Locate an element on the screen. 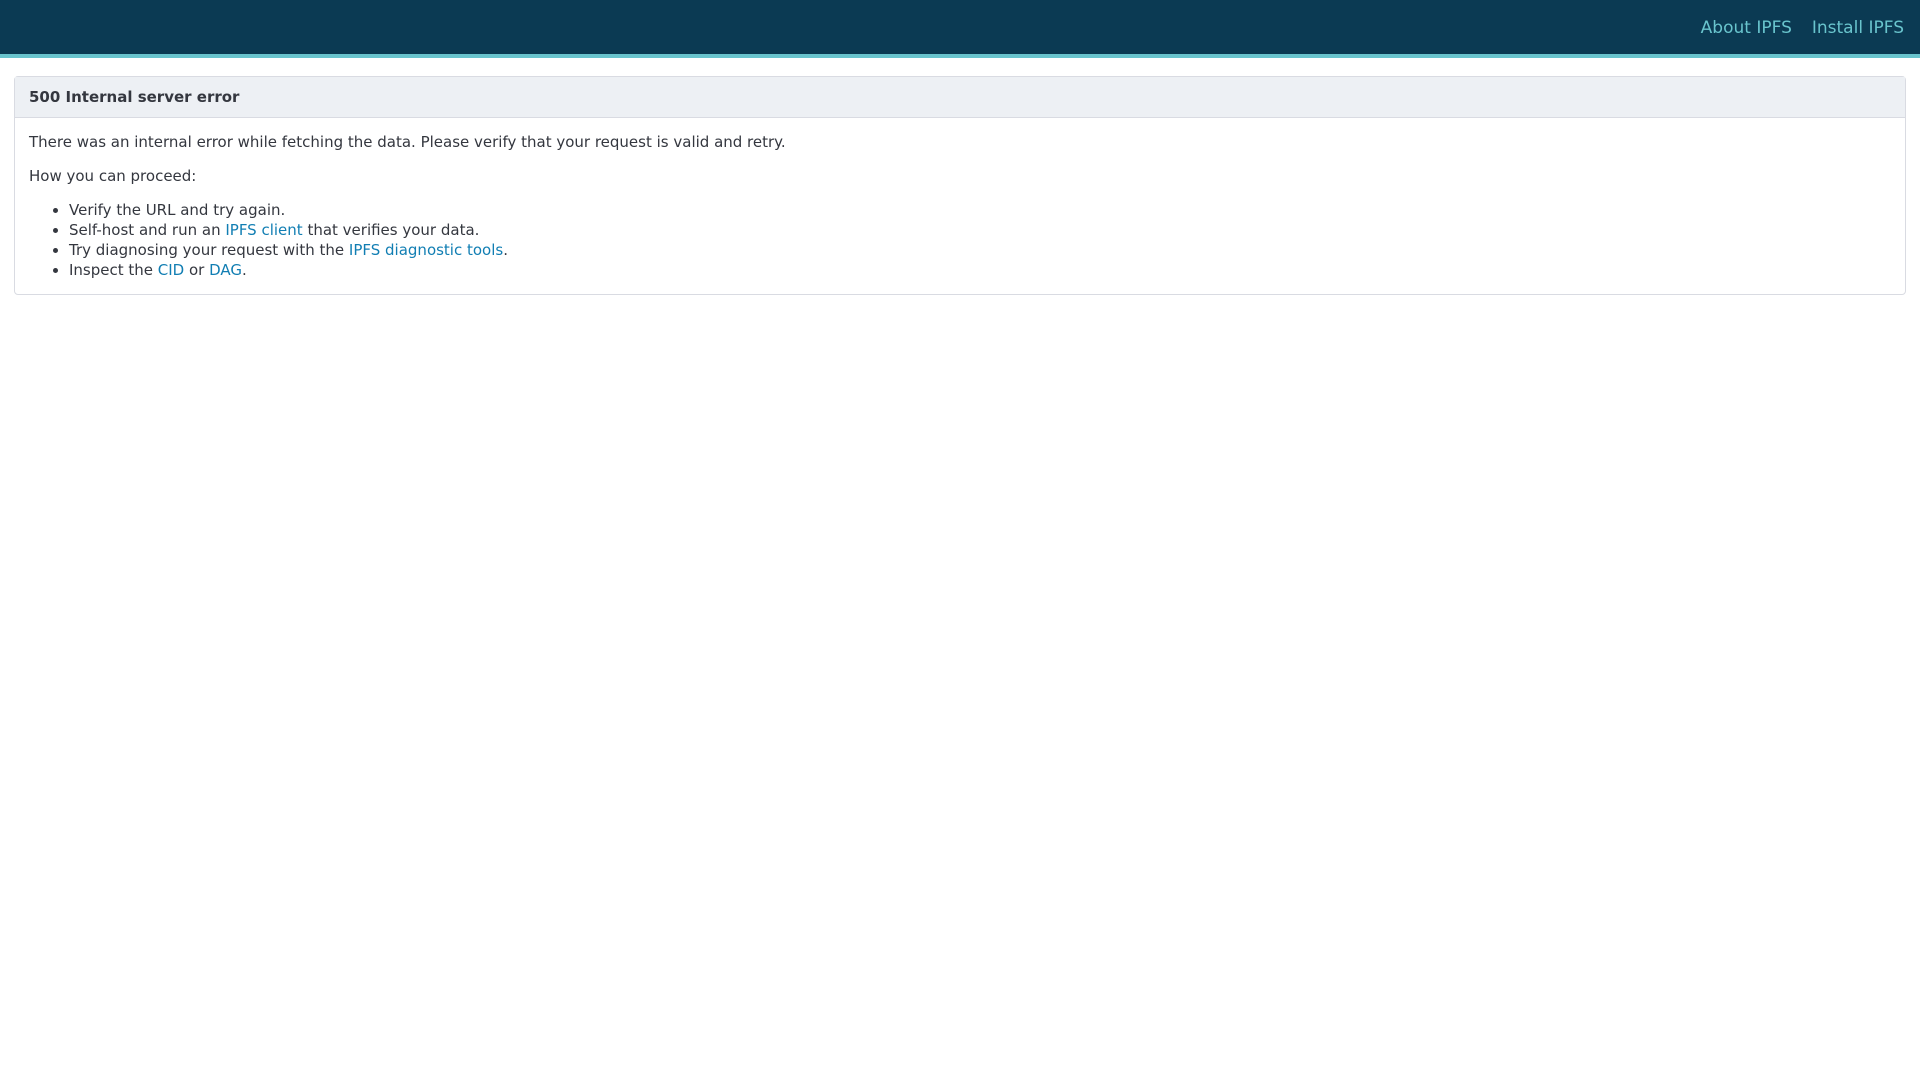  ipfs-diagnostic-tools-link: IPFS diagnostic tools is located at coordinates (426, 250).